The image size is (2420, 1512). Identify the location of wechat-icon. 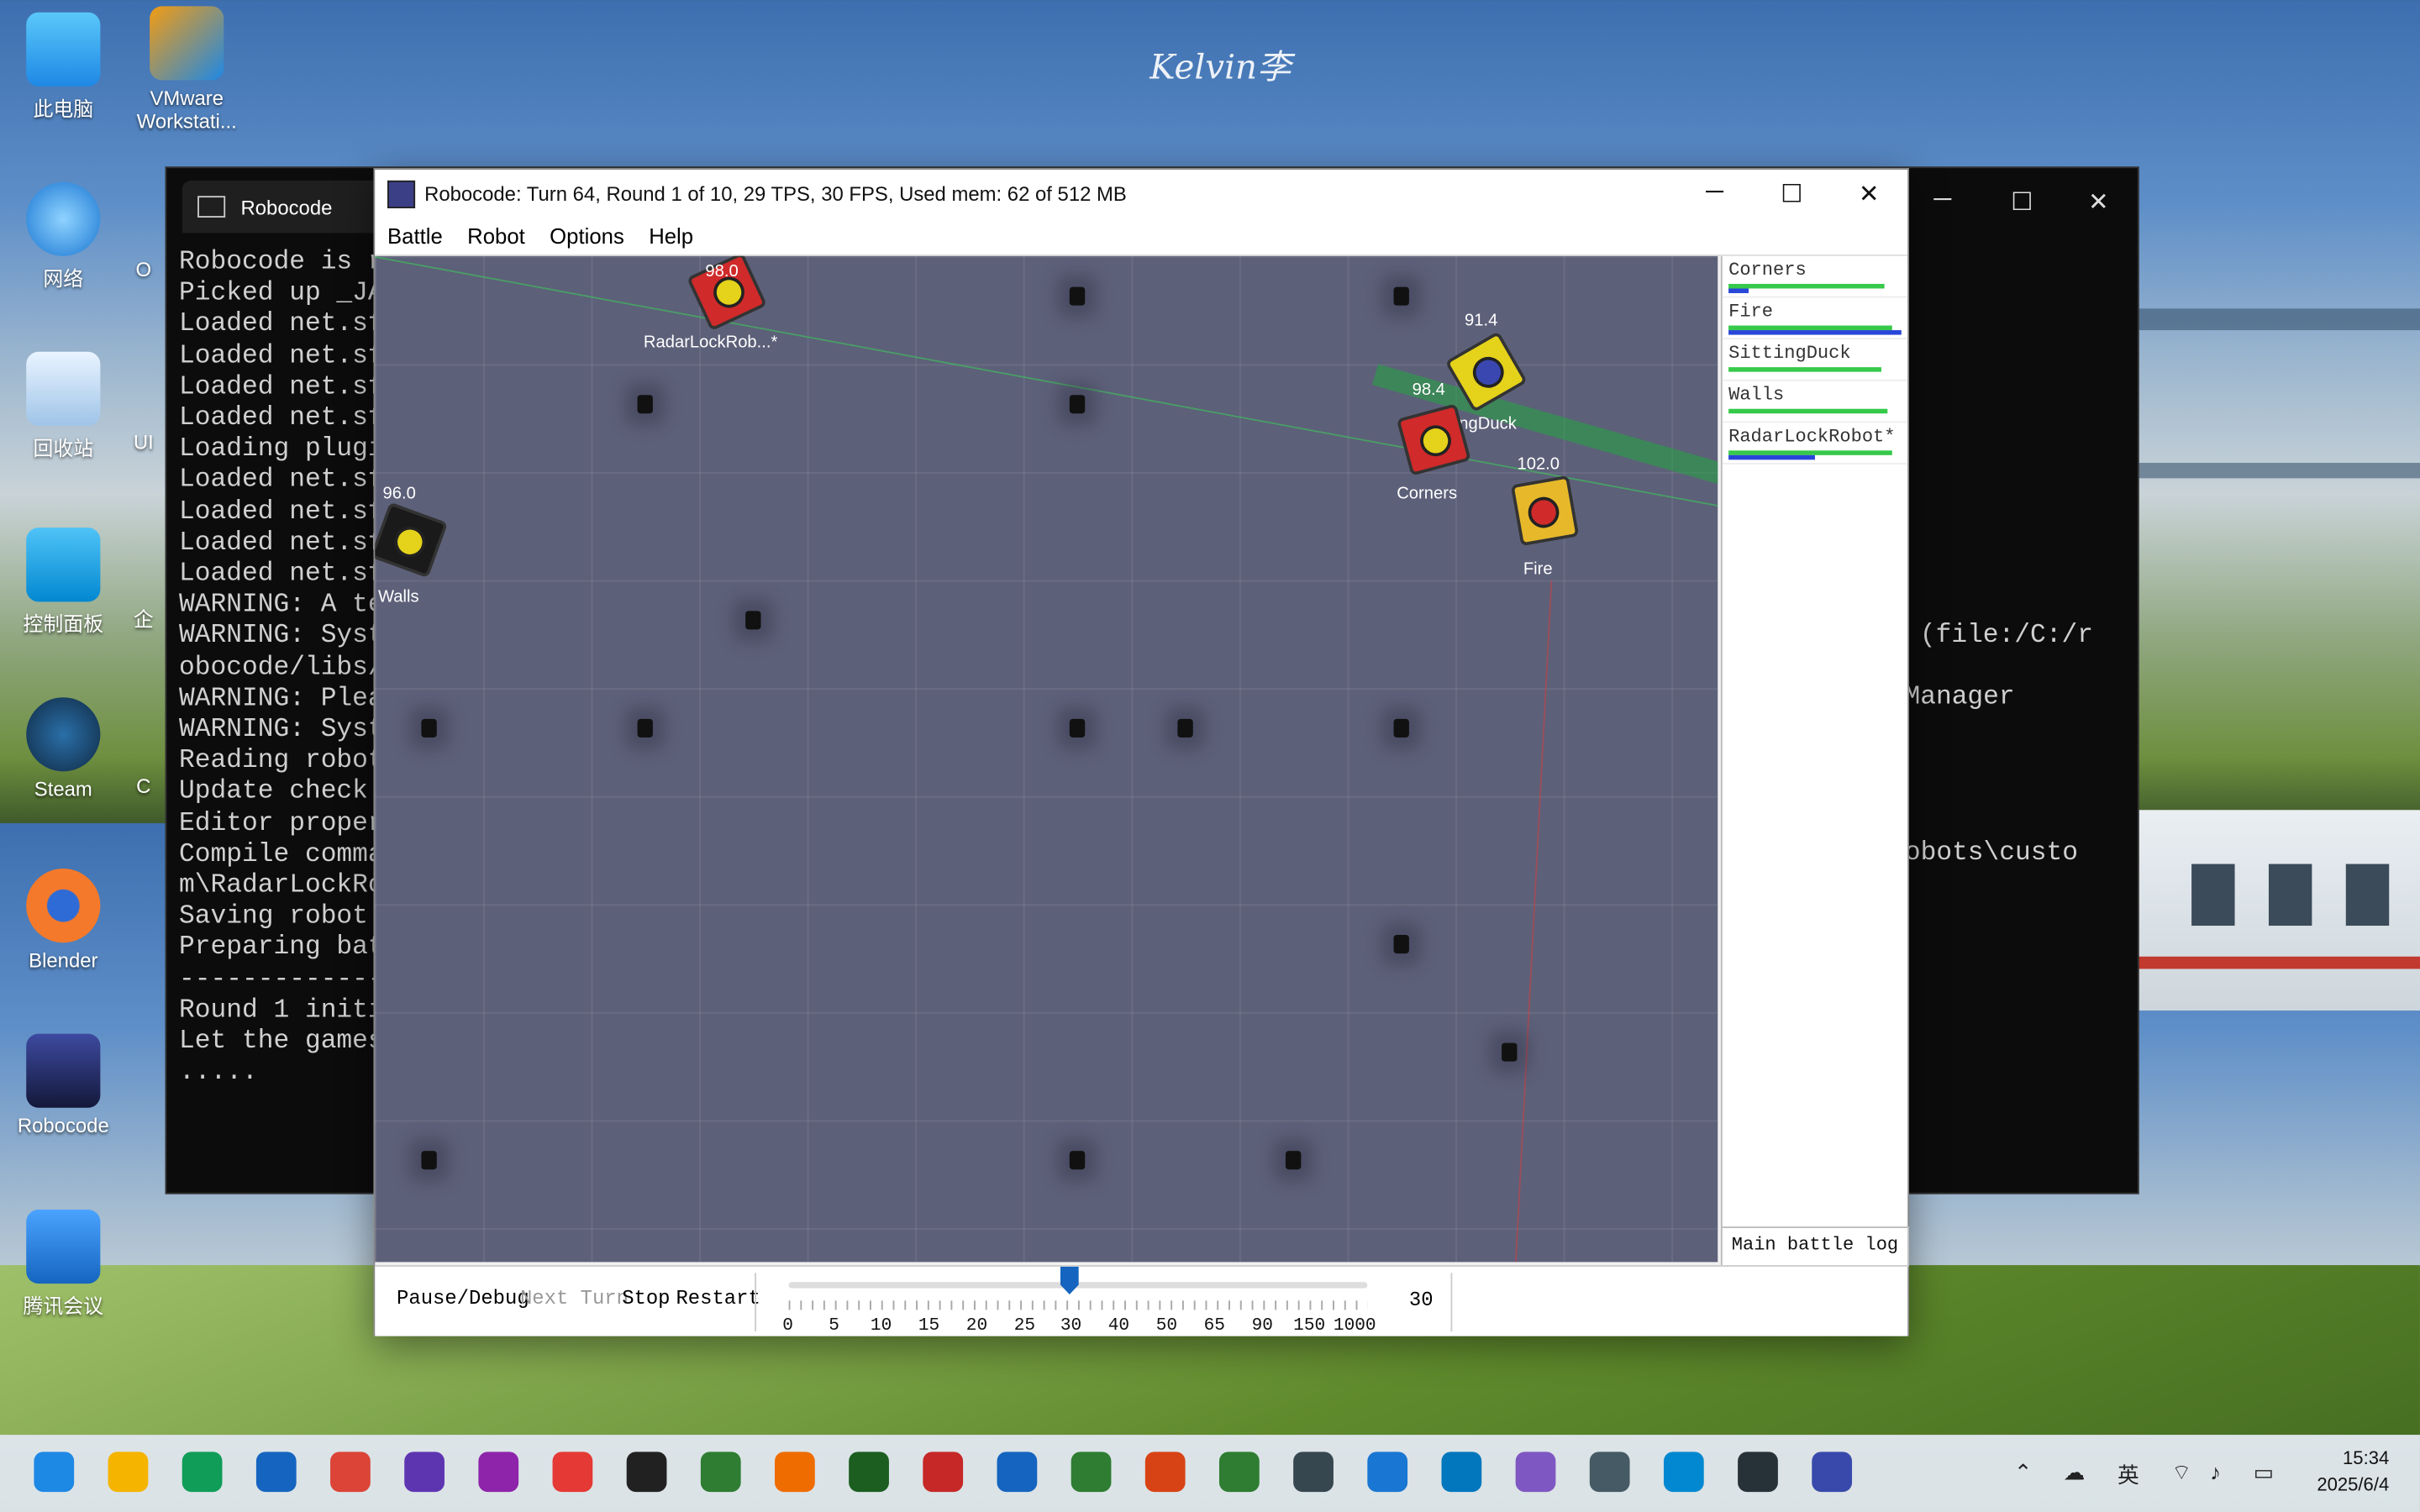
(720, 1472).